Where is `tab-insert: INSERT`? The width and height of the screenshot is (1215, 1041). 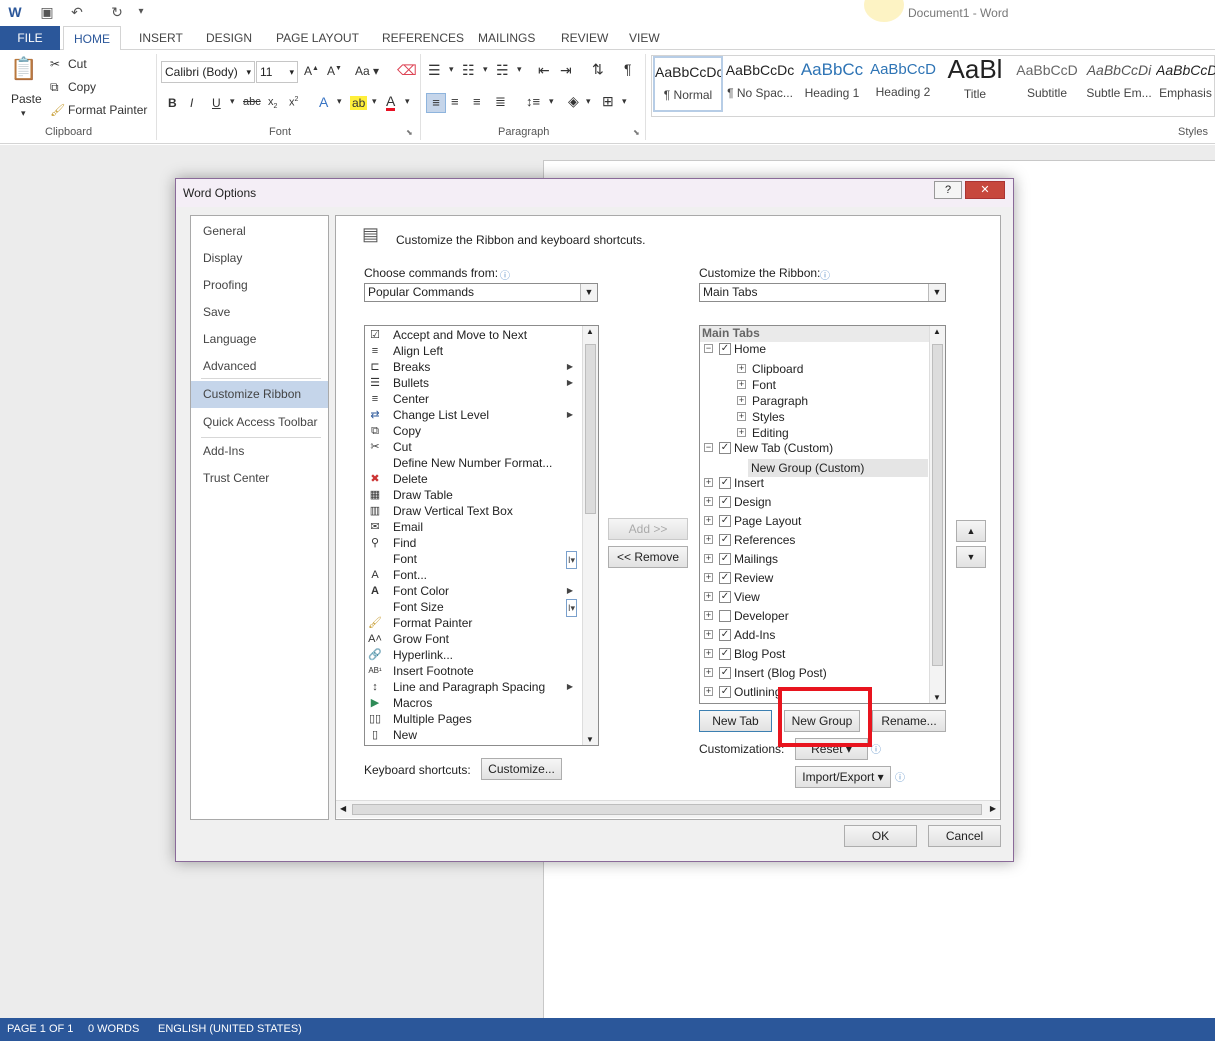 tab-insert: INSERT is located at coordinates (161, 38).